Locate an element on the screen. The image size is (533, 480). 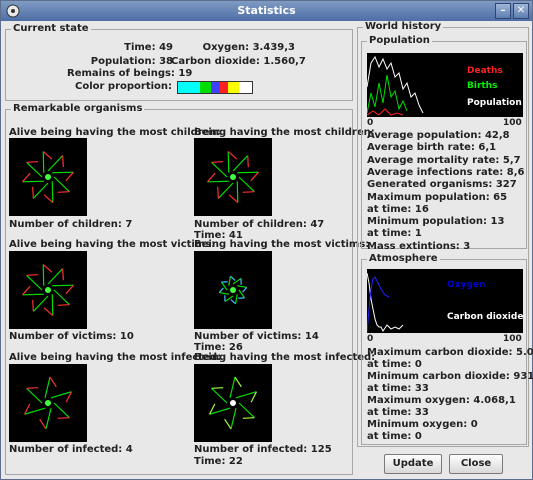
oxygen-label: Oxygen: 3.439,3 is located at coordinates (248, 47).